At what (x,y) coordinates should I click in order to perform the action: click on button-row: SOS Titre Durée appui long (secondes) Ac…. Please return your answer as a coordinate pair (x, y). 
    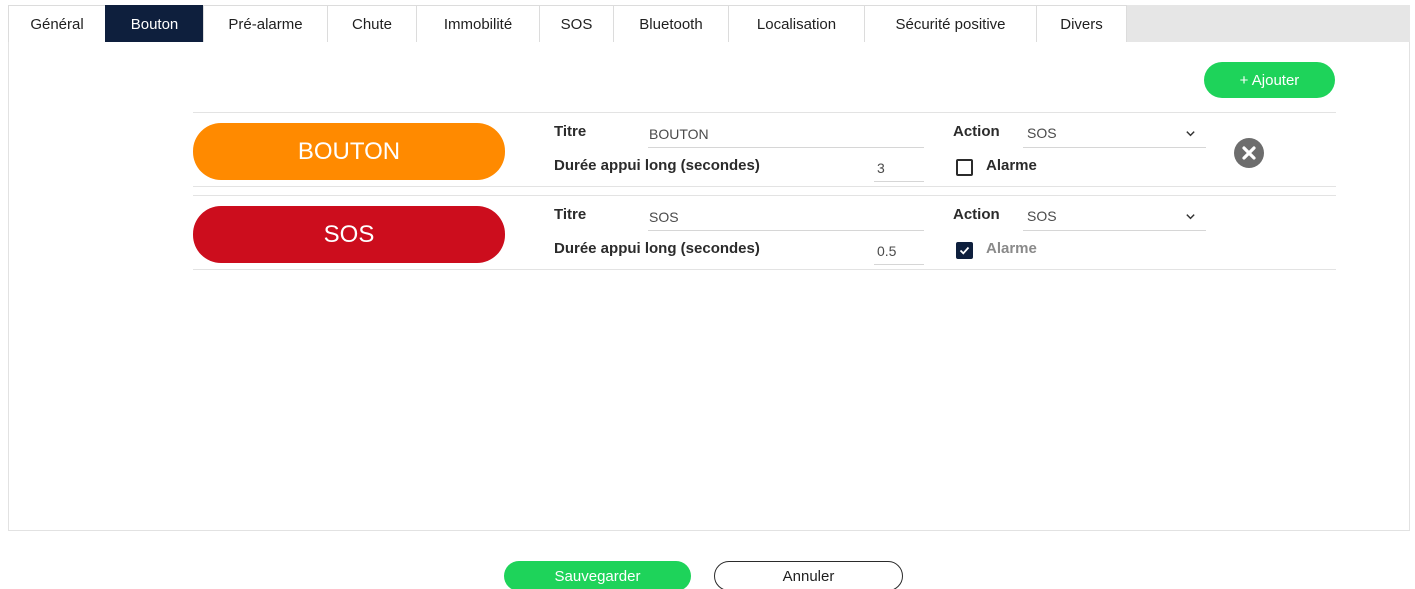
    Looking at the image, I should click on (764, 232).